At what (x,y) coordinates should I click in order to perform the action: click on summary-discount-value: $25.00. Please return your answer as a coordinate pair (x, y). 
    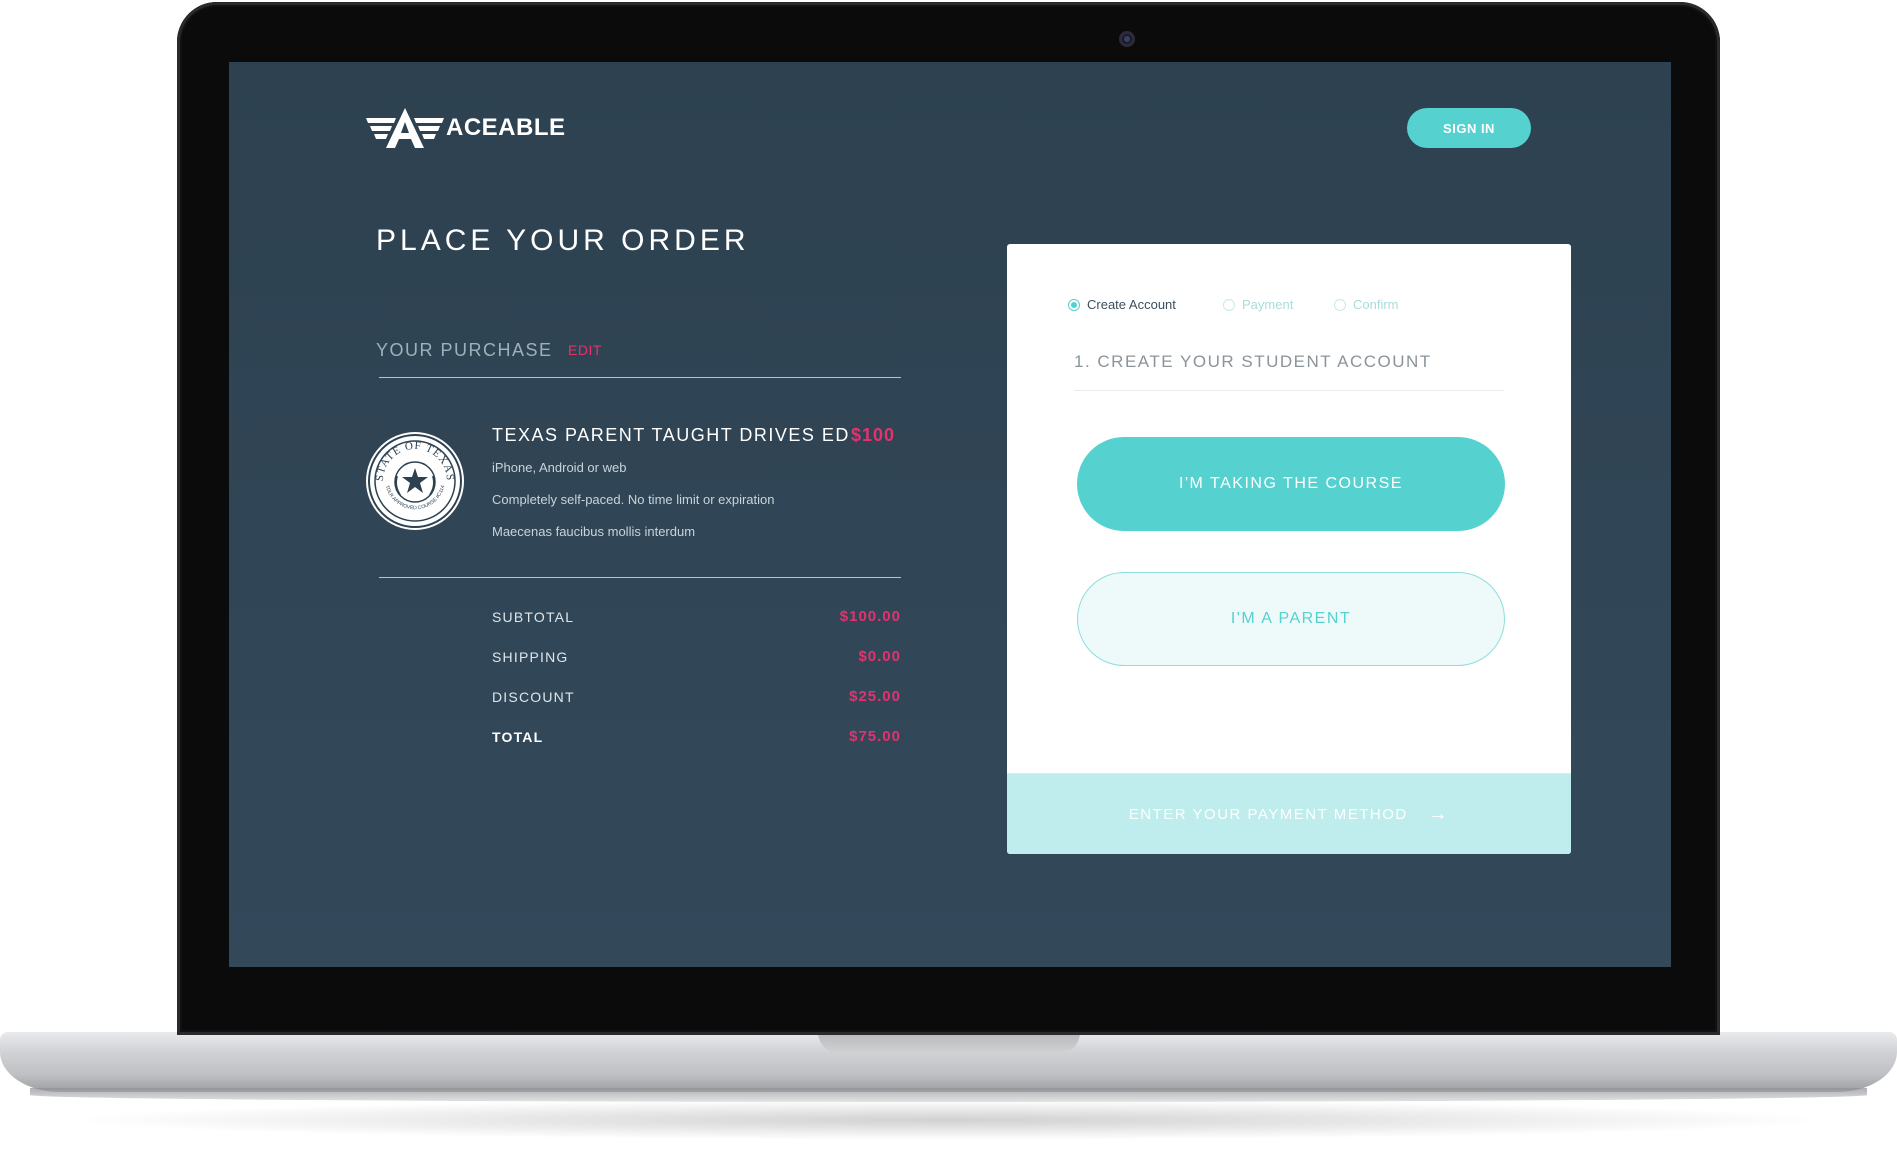
    Looking at the image, I should click on (875, 696).